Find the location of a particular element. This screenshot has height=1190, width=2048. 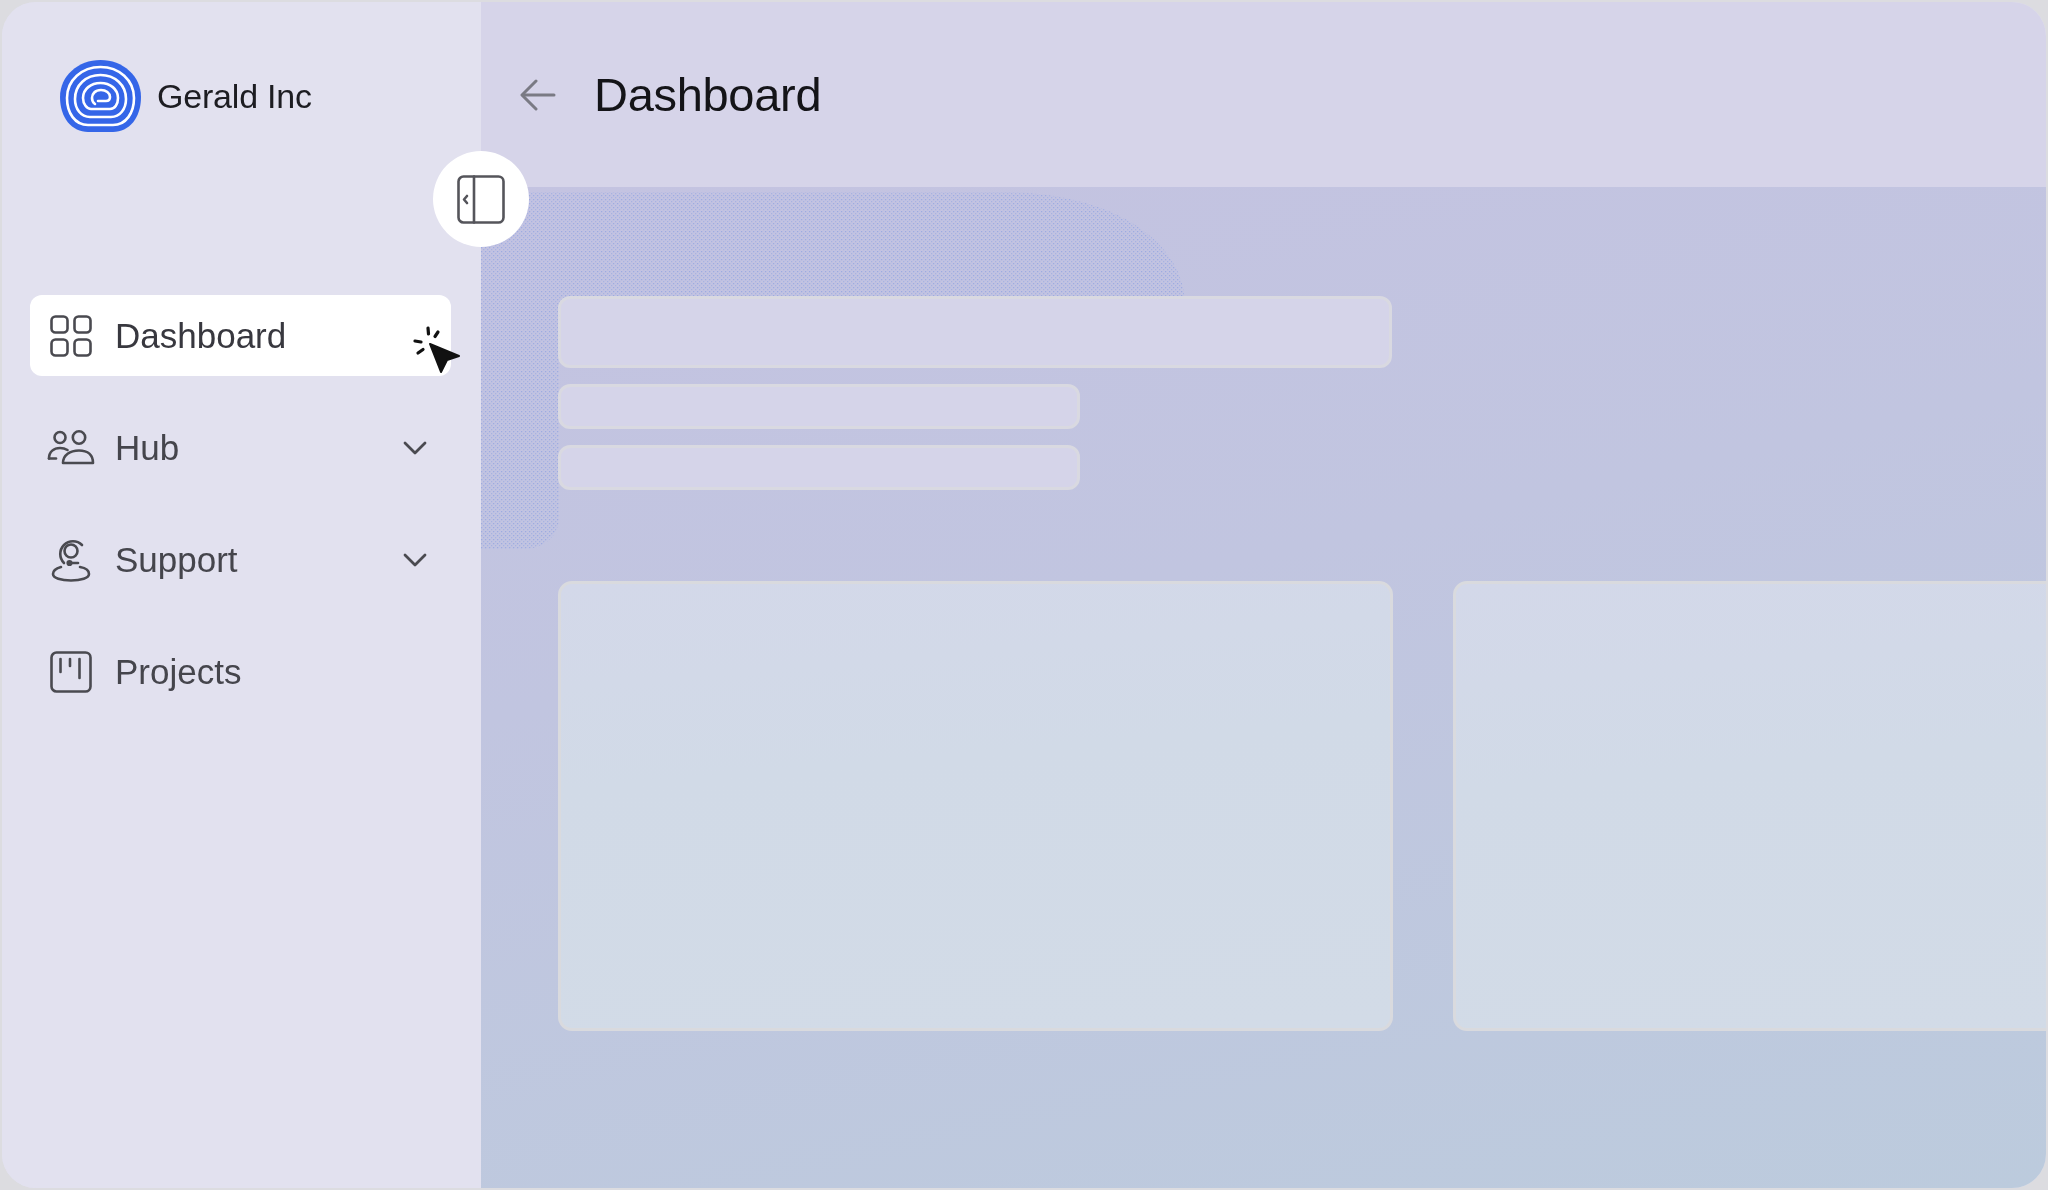

page-title: Dashboard is located at coordinates (708, 94).